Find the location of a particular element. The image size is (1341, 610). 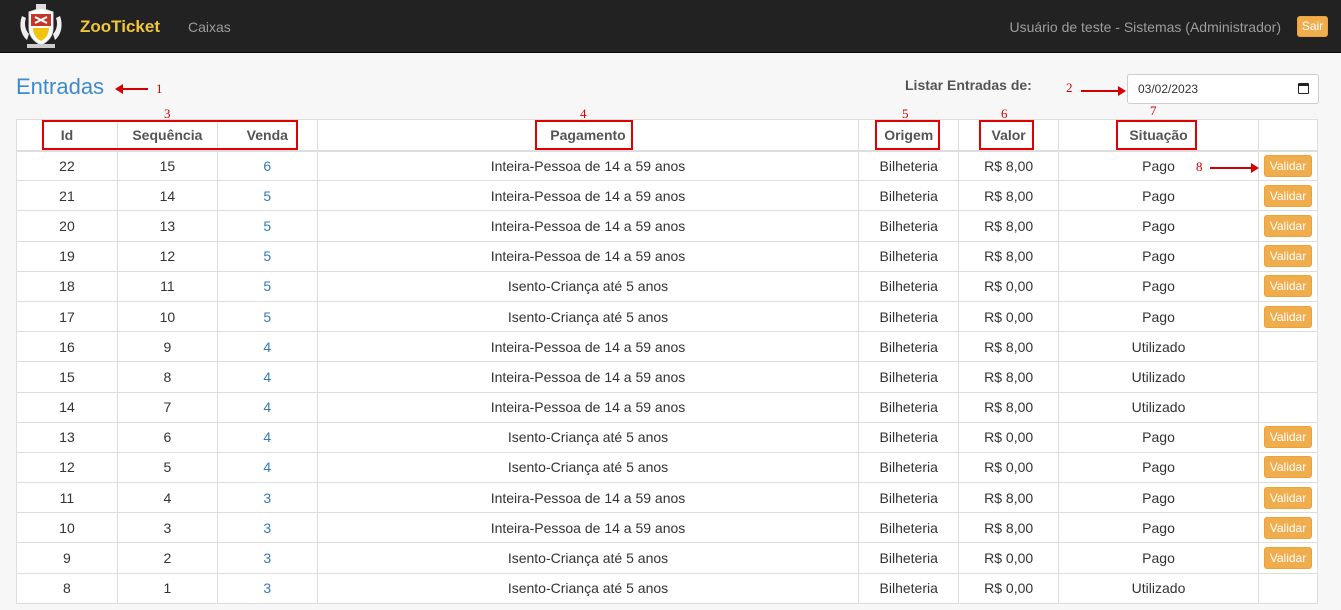

highlight-situacao is located at coordinates (1156, 135).